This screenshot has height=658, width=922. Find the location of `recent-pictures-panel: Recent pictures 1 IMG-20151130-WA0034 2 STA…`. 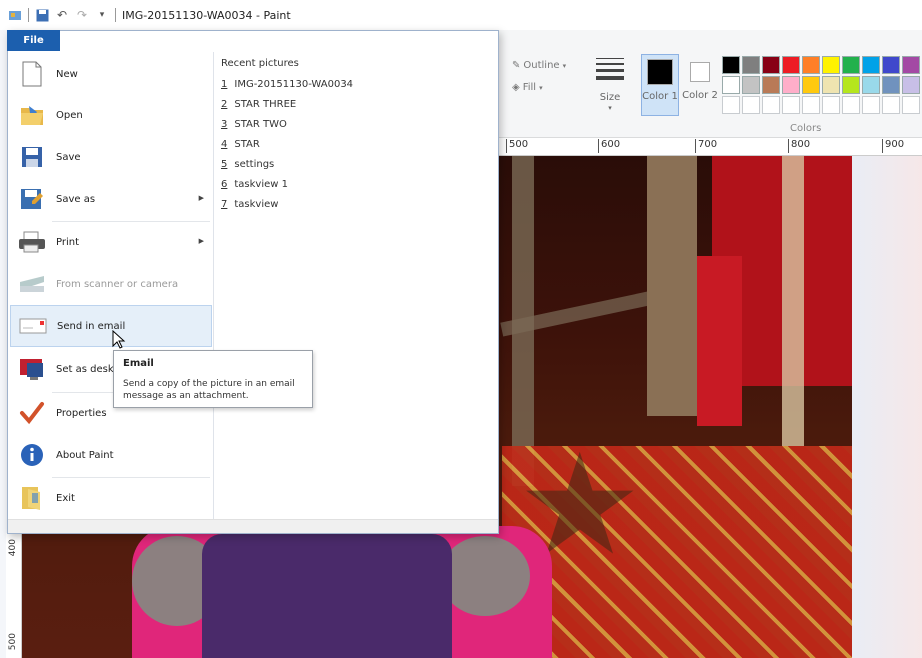

recent-pictures-panel: Recent pictures 1 IMG-20151130-WA0034 2 STA… is located at coordinates (356, 135).